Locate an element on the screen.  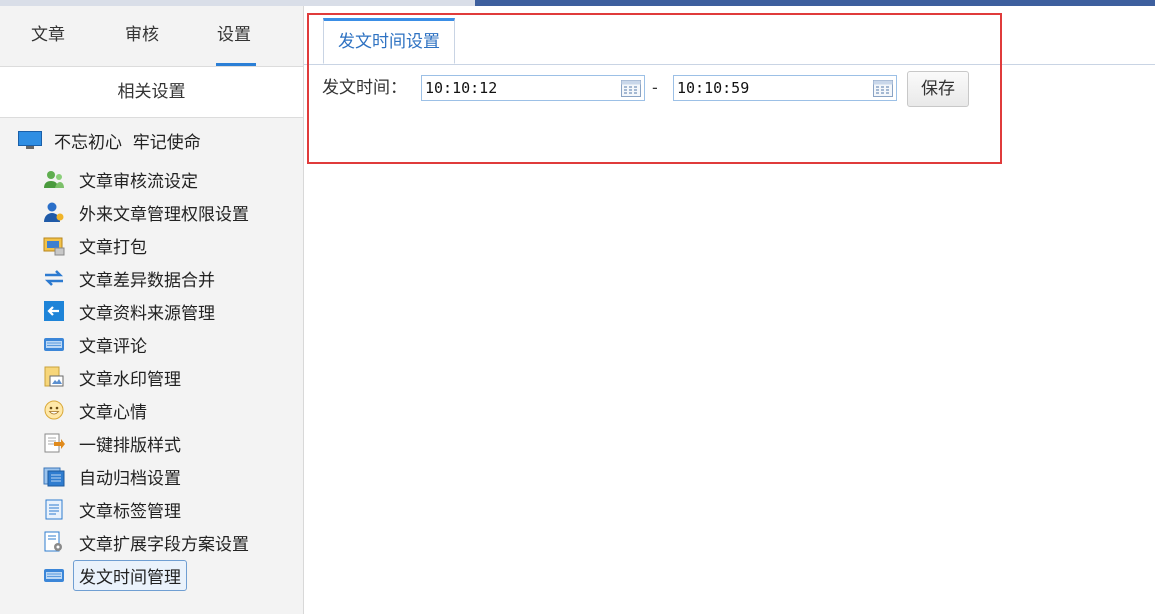
tree-item-tags: 文章标签管理 is located at coordinates (112, 509).